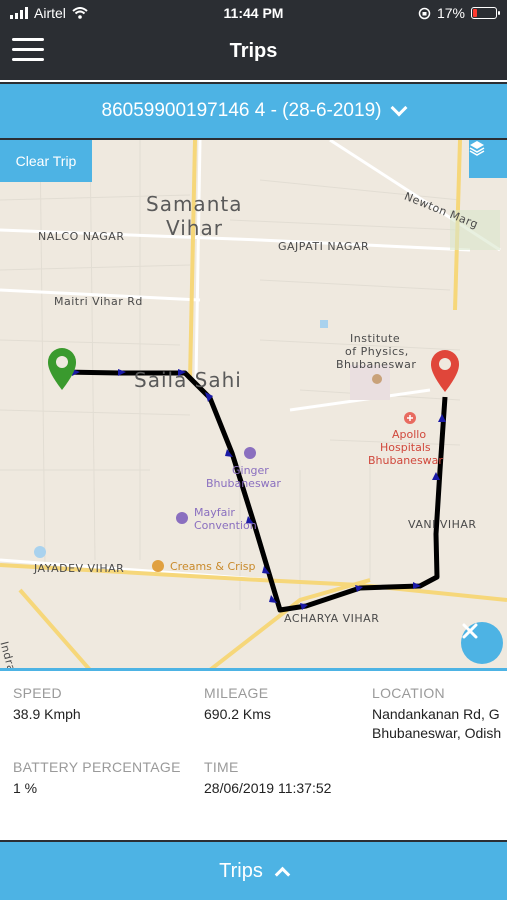  What do you see at coordinates (47, 704) in the screenshot?
I see `speed-field: SPEED 38.9 Kmph` at bounding box center [47, 704].